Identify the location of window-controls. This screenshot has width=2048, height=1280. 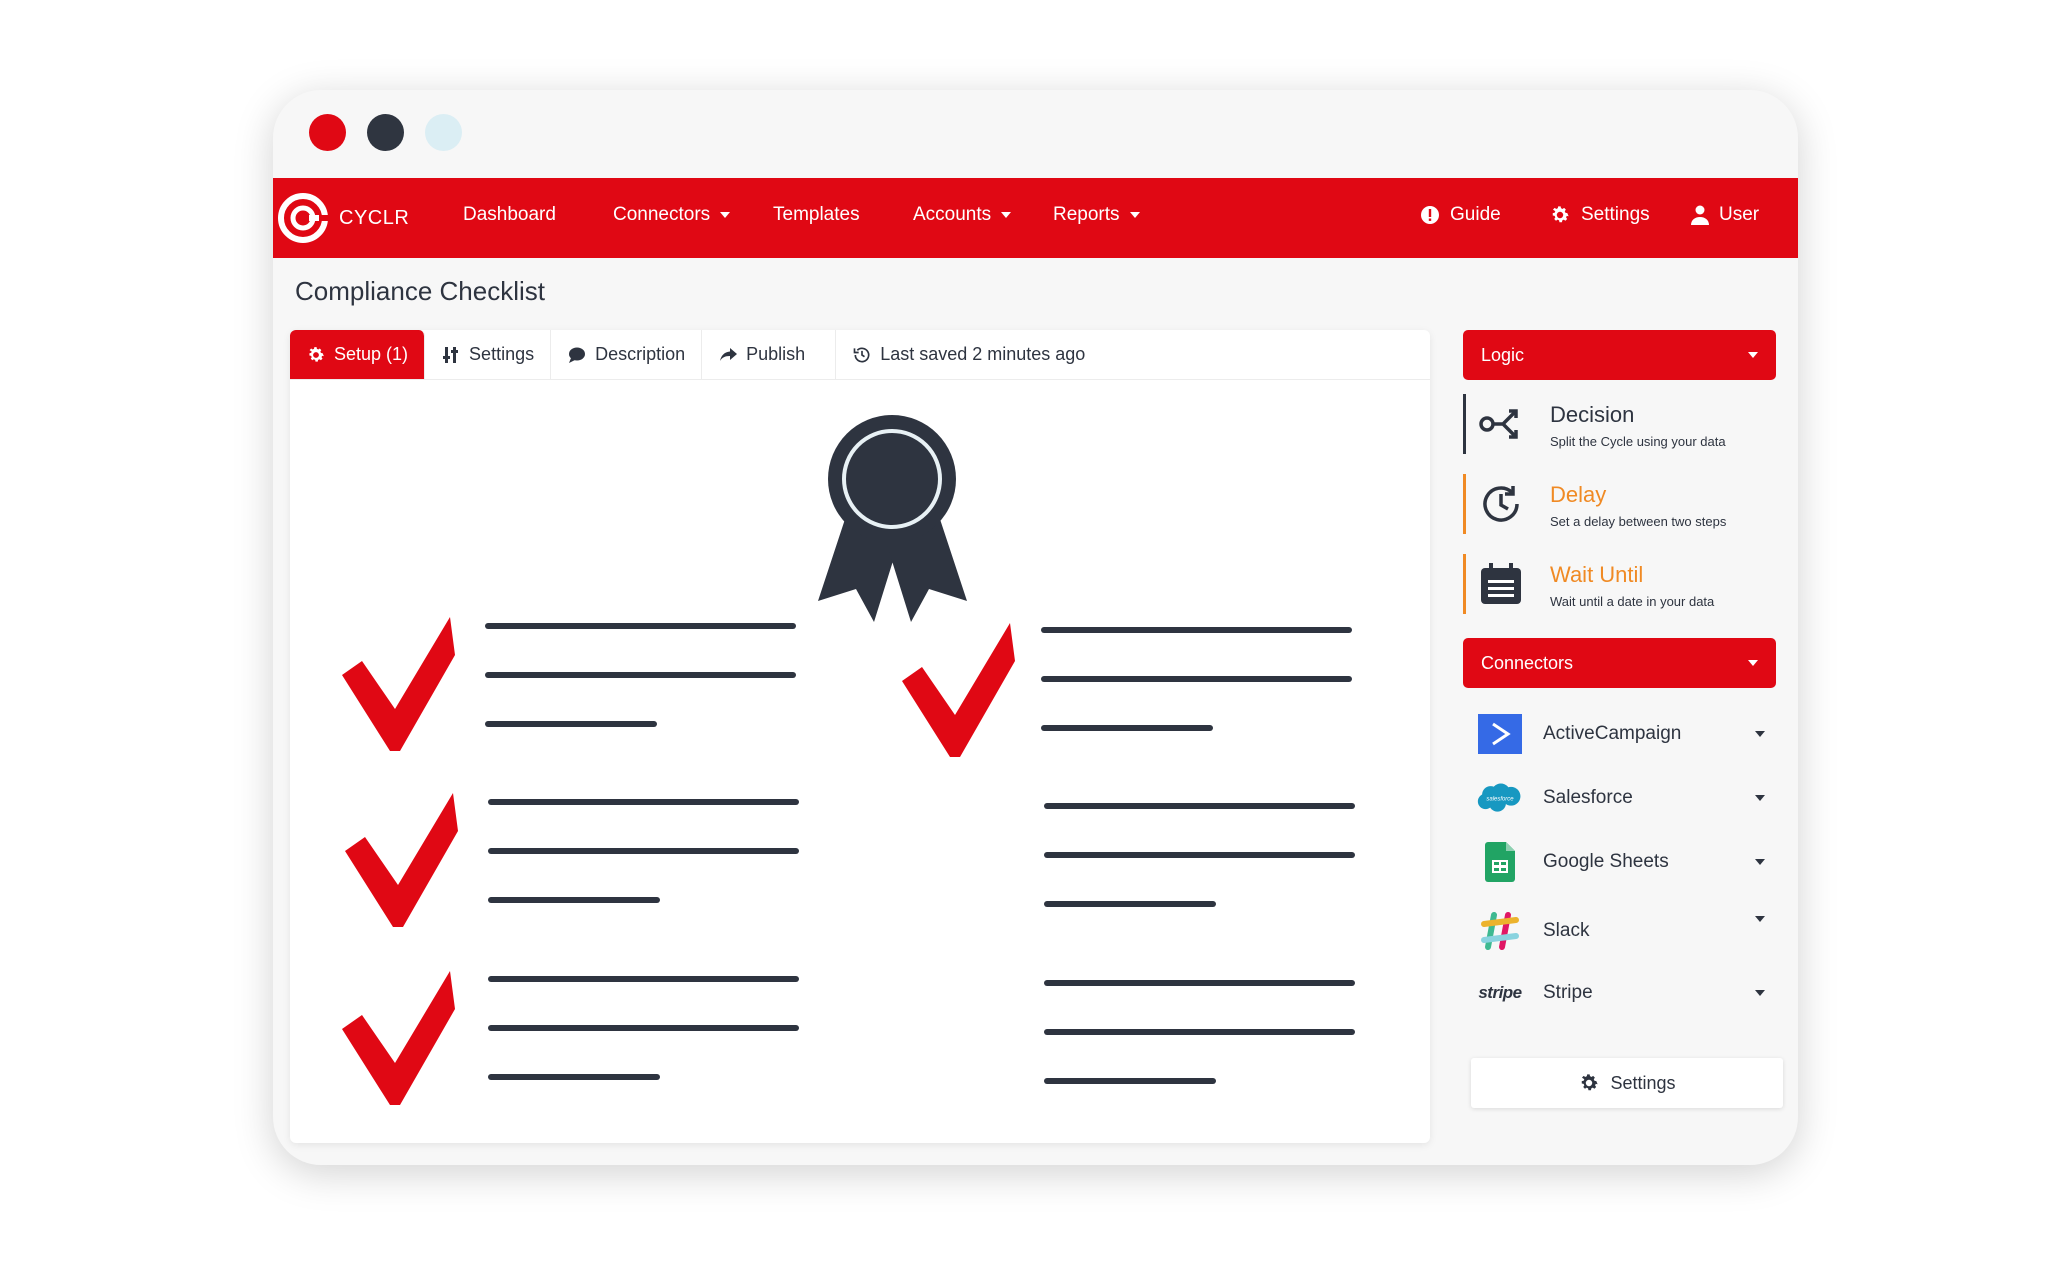
(385, 132).